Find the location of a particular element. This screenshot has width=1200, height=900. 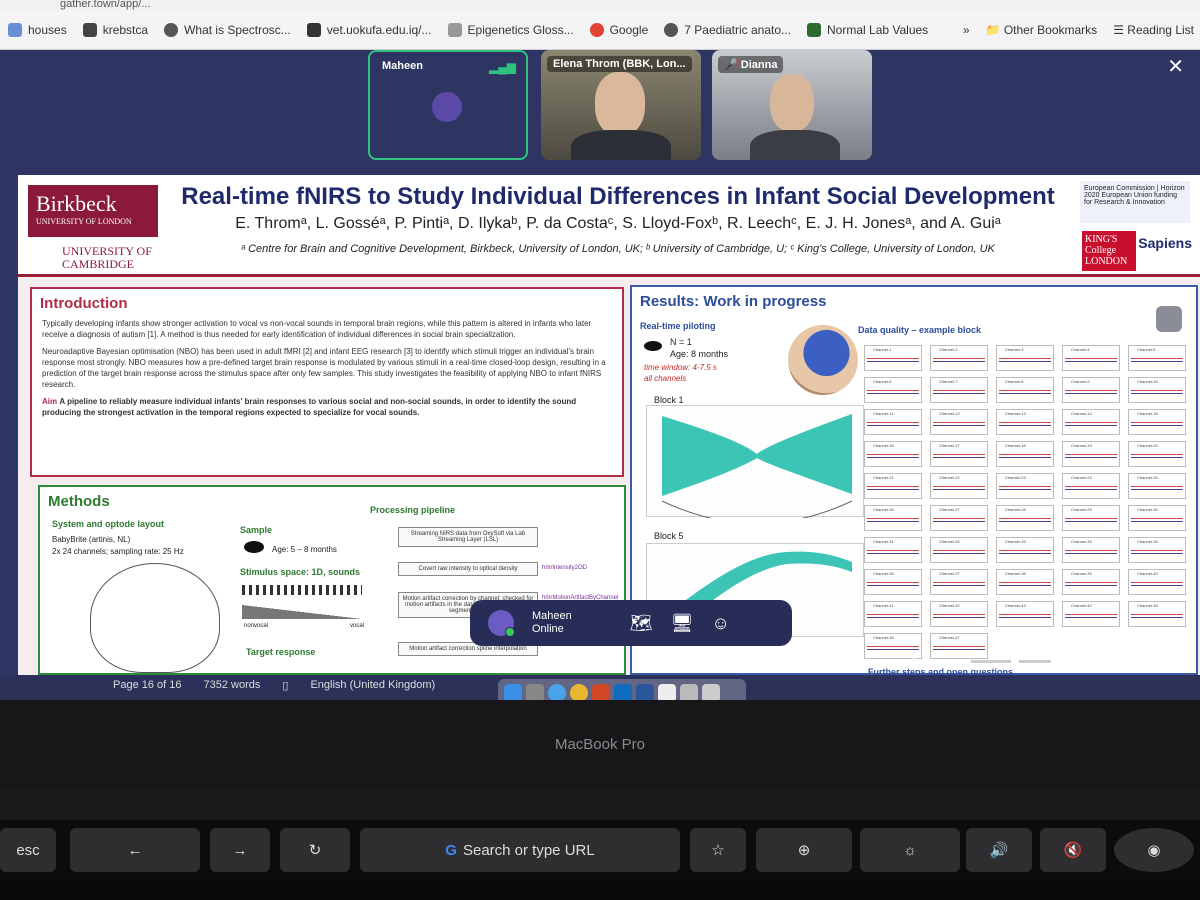

infant-icon is located at coordinates (254, 547).